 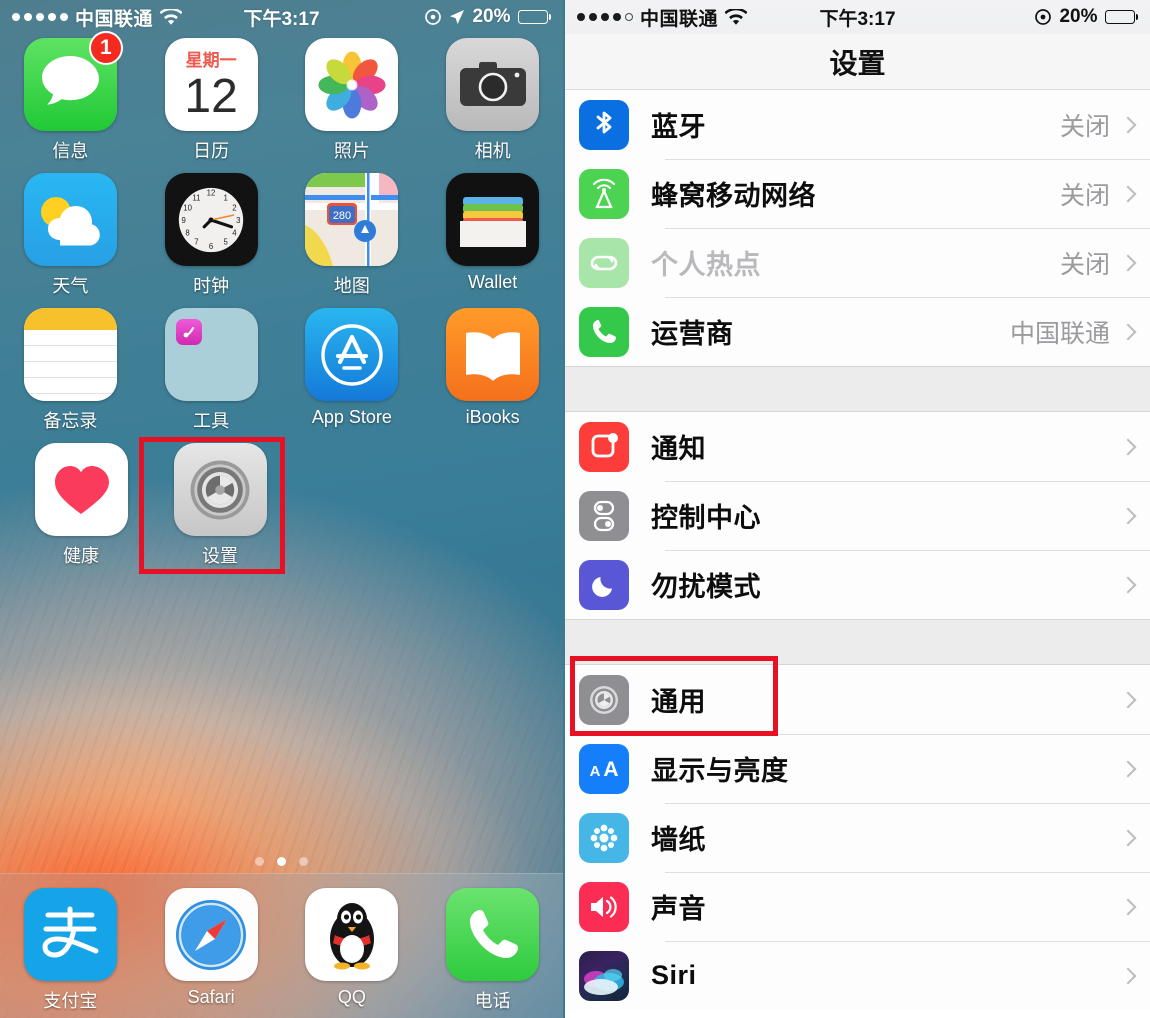 What do you see at coordinates (234, 232) in the screenshot?
I see `svg-text: 4` at bounding box center [234, 232].